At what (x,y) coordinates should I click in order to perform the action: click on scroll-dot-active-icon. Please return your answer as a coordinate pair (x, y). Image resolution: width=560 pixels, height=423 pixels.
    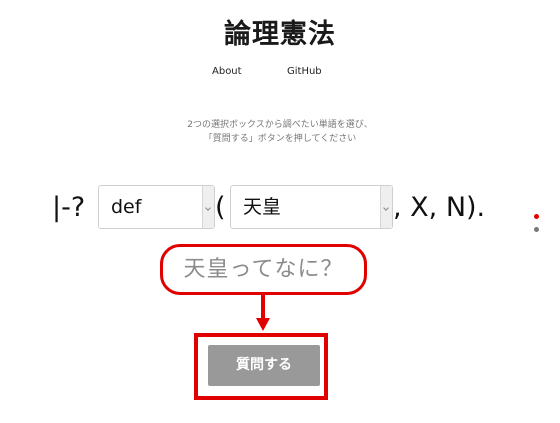
    Looking at the image, I should click on (536, 216).